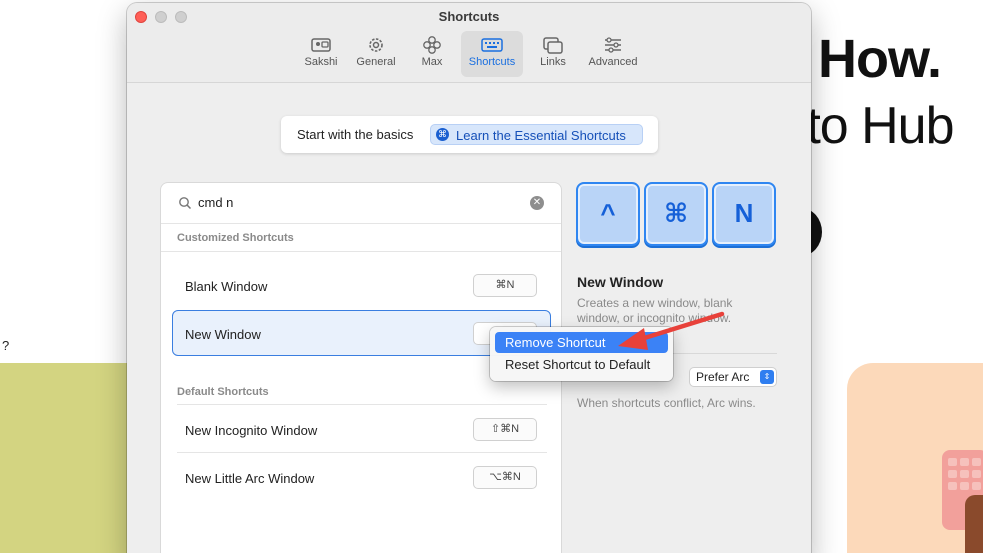  I want to click on tab-sakshi: Sakshi, so click(321, 54).